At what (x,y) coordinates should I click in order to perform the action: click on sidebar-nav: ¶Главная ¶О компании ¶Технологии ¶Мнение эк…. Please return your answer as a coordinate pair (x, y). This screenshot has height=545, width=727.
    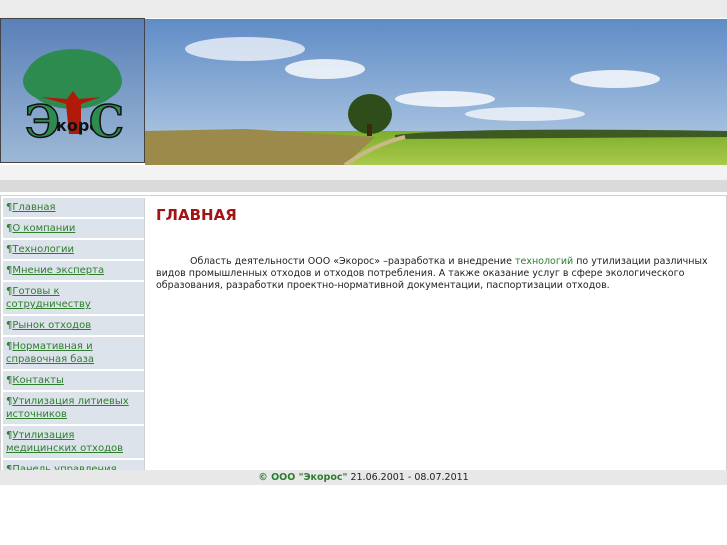
    Looking at the image, I should click on (74, 339).